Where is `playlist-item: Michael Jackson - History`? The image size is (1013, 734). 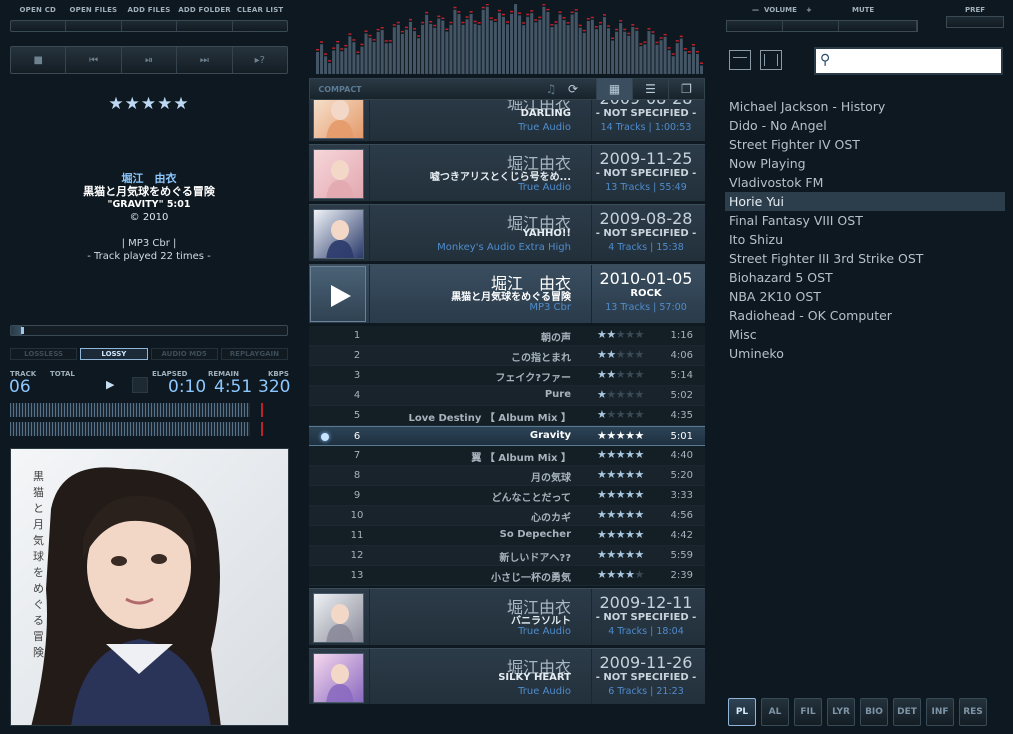 playlist-item: Michael Jackson - History is located at coordinates (865, 106).